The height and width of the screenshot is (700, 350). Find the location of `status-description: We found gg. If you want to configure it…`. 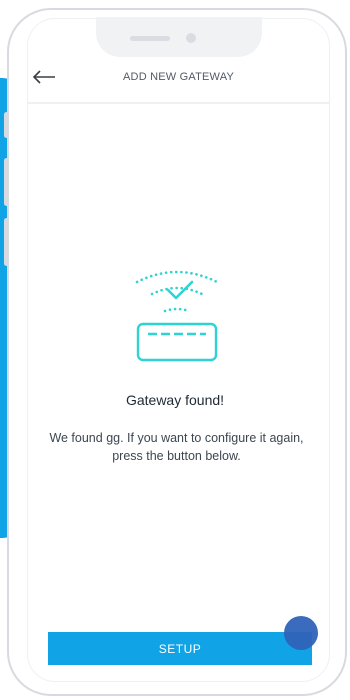

status-description: We found gg. If you want to configure it… is located at coordinates (176, 447).